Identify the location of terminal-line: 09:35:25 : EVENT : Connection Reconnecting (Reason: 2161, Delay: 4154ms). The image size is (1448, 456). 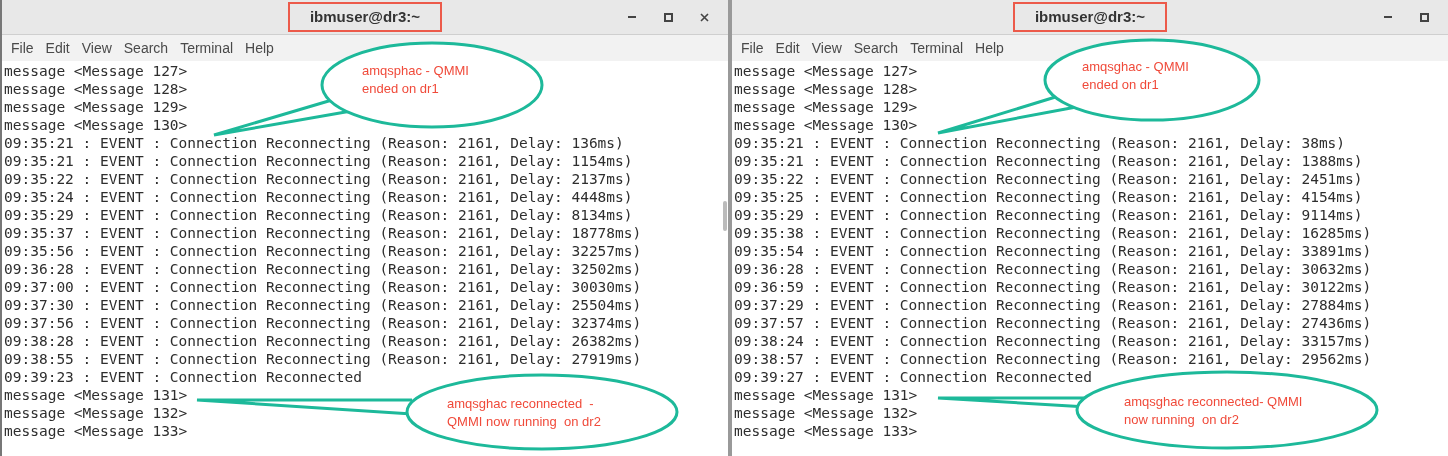
(1048, 197).